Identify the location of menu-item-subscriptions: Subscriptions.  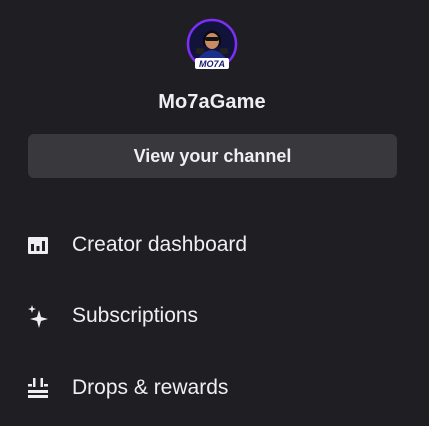
(214, 316).